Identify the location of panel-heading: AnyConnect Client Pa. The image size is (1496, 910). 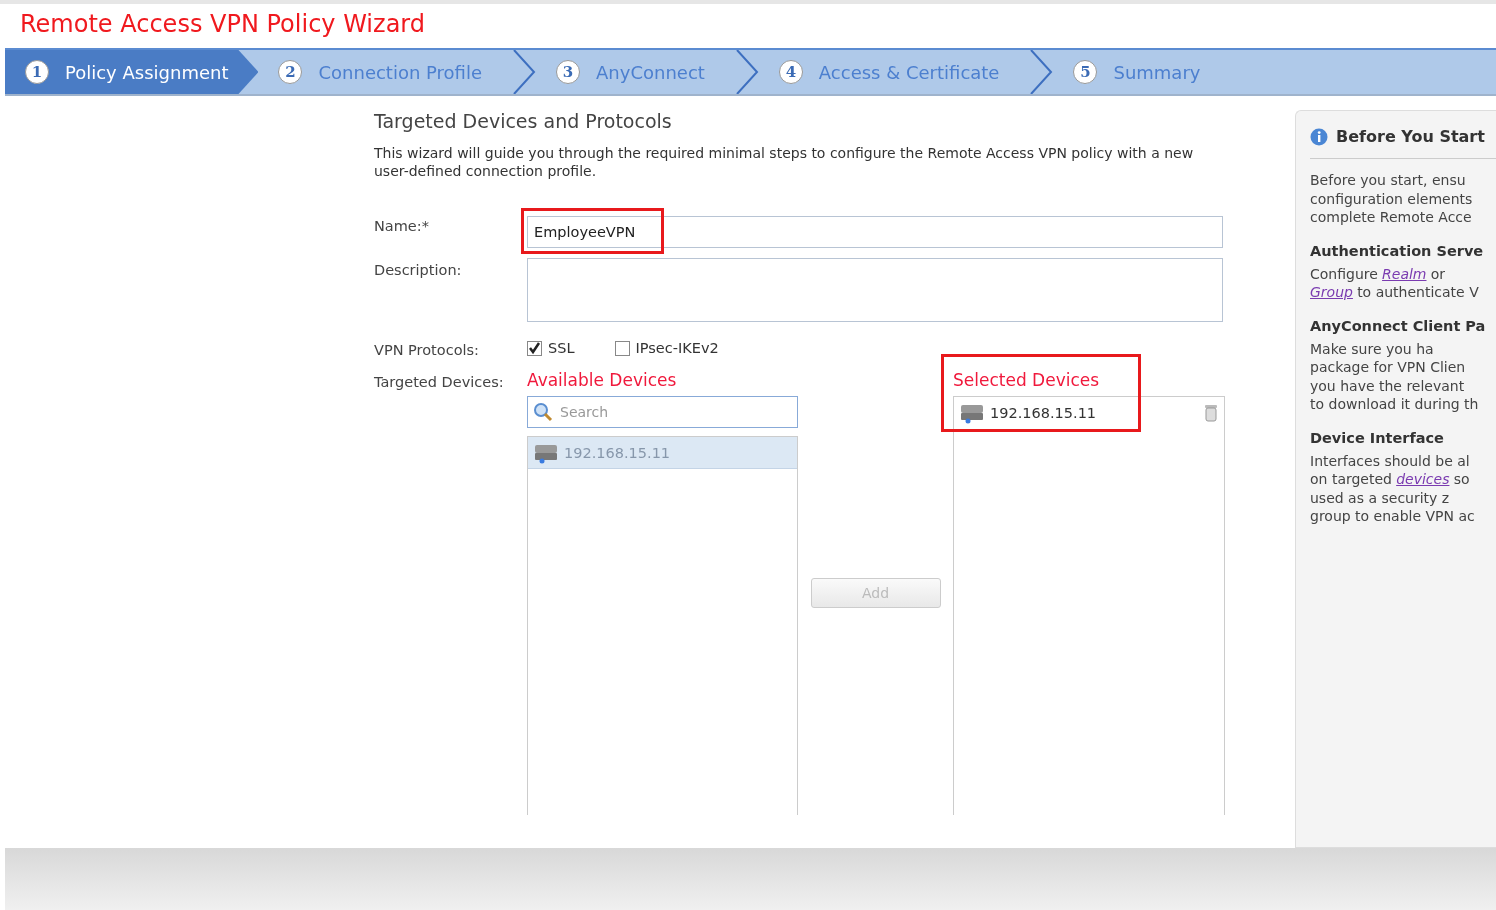
(1398, 325).